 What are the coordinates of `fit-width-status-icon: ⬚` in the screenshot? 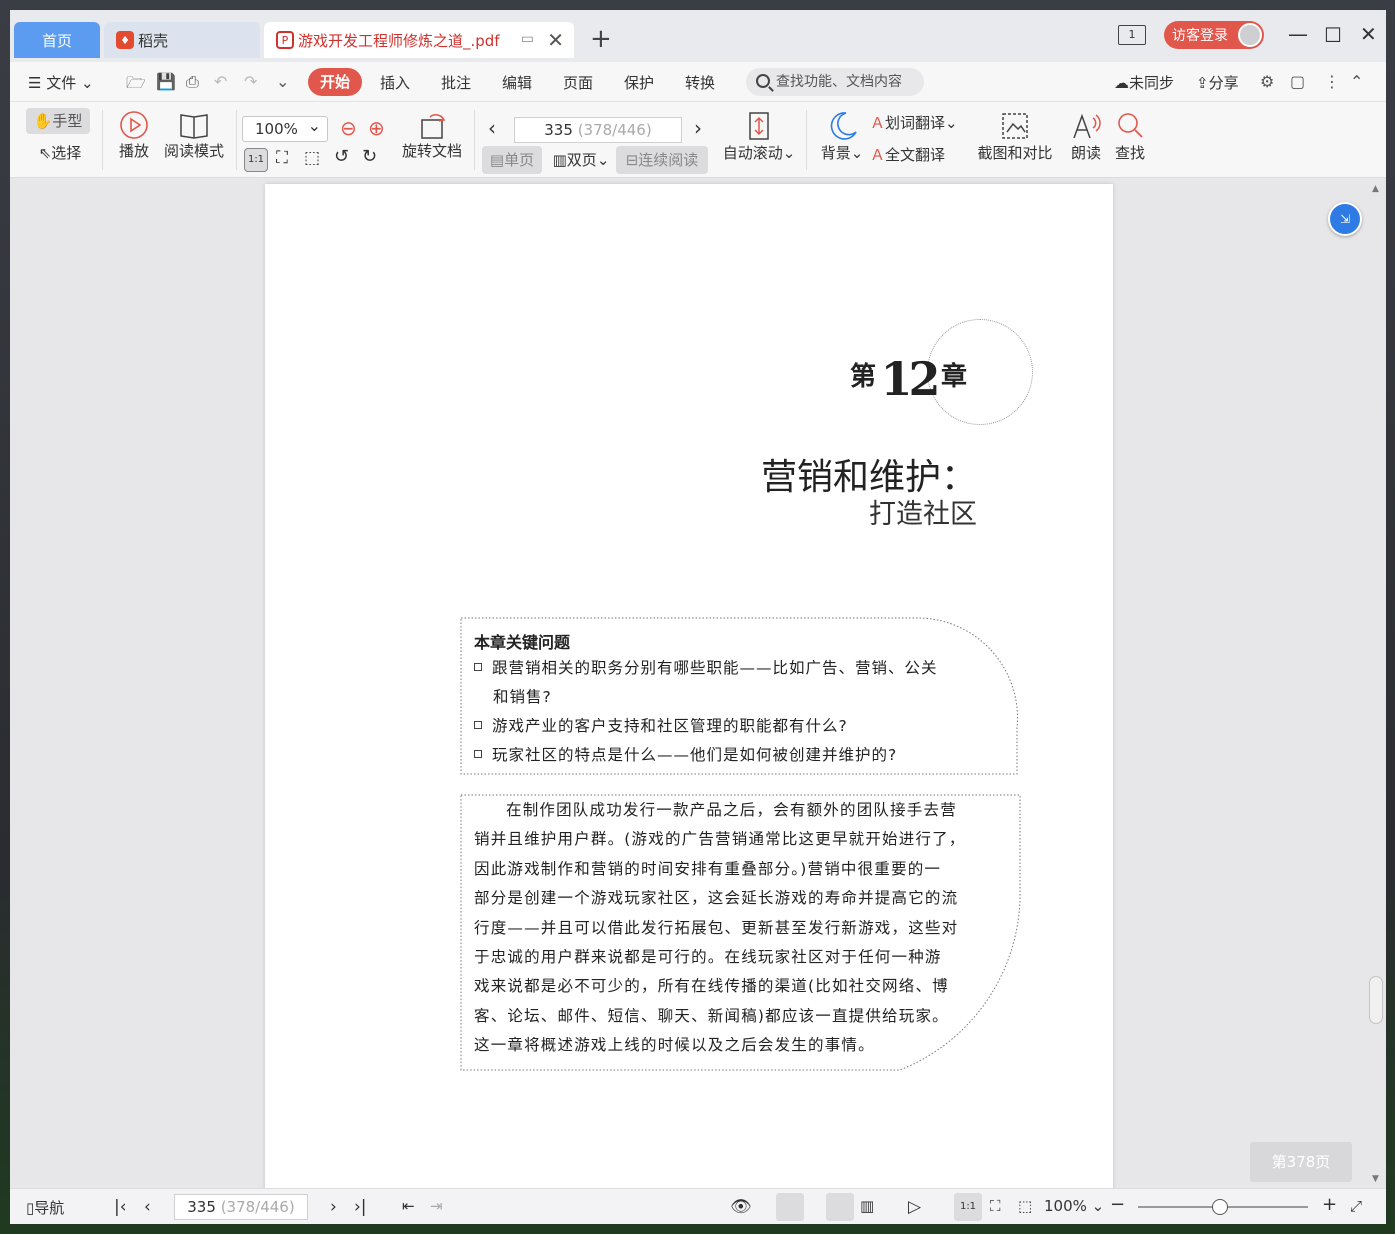 It's located at (1025, 1206).